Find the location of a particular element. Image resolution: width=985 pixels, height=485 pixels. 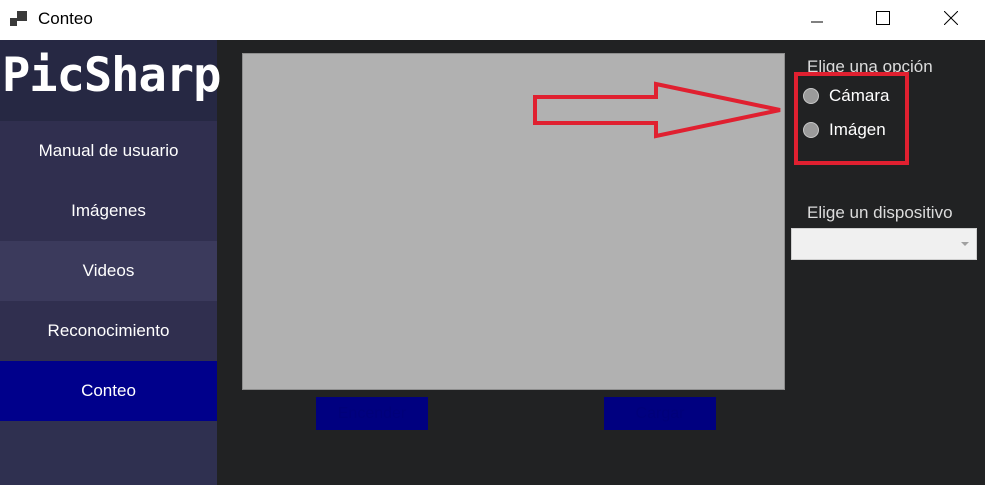

sidebar-item-label: Manual de usuario is located at coordinates (108, 150).